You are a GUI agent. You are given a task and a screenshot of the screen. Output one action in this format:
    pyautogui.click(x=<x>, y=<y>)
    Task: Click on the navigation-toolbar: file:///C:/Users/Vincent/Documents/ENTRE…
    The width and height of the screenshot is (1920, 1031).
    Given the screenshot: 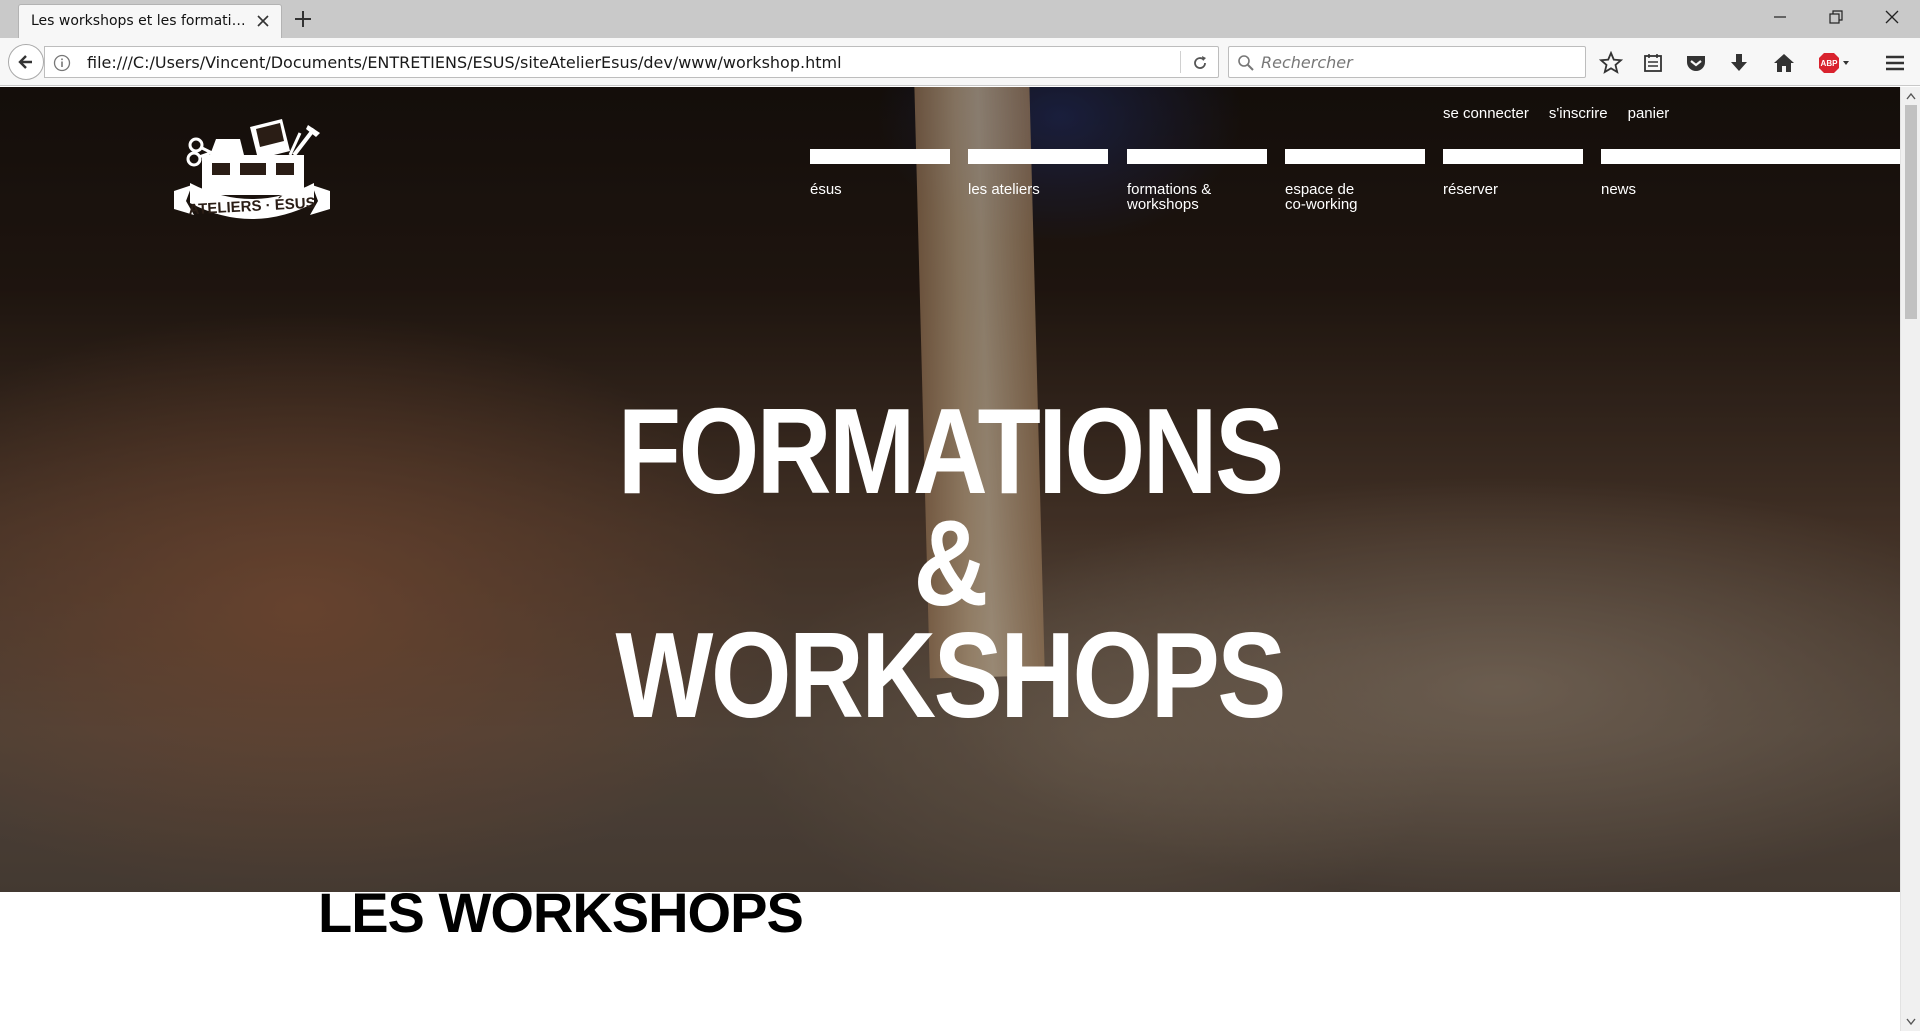 What is the action you would take?
    pyautogui.click(x=960, y=62)
    